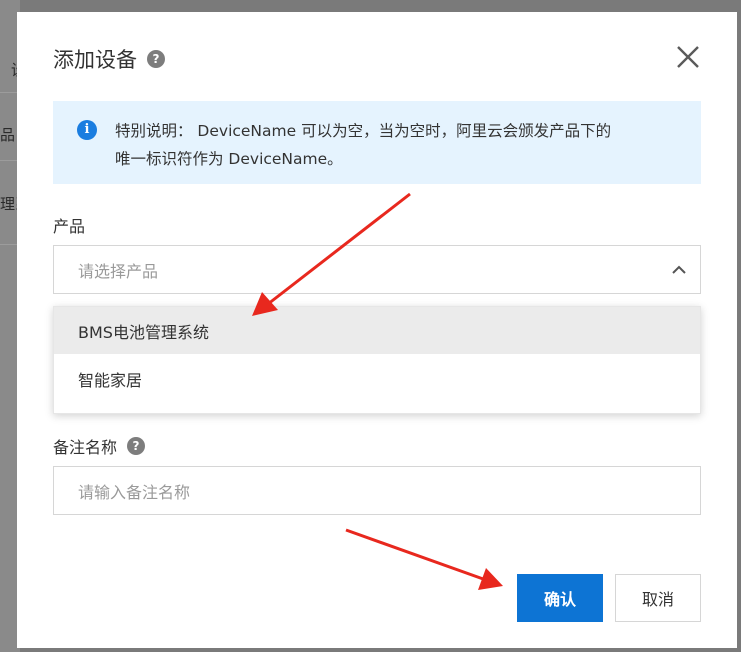 The height and width of the screenshot is (652, 741). What do you see at coordinates (134, 492) in the screenshot?
I see `note-name-placeholder: 请输入备注名称` at bounding box center [134, 492].